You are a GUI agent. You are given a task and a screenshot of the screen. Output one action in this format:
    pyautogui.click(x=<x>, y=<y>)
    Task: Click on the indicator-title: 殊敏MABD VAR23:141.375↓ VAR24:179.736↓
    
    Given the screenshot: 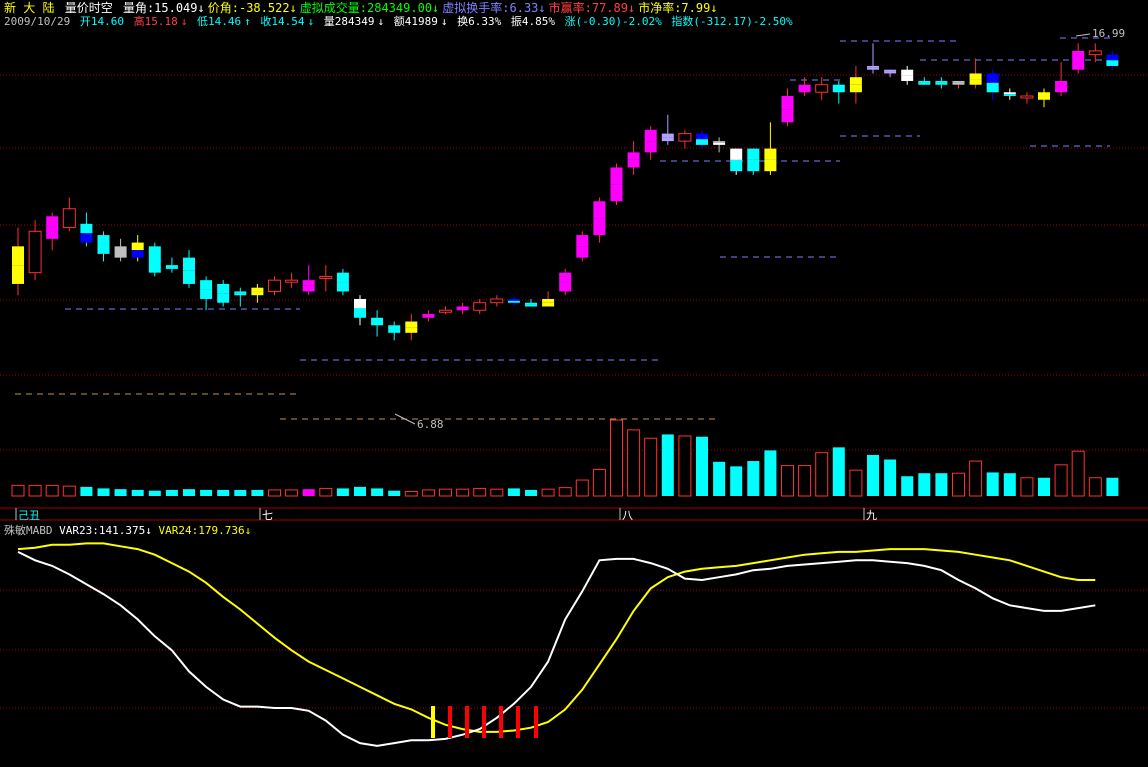 What is the action you would take?
    pyautogui.click(x=127, y=530)
    